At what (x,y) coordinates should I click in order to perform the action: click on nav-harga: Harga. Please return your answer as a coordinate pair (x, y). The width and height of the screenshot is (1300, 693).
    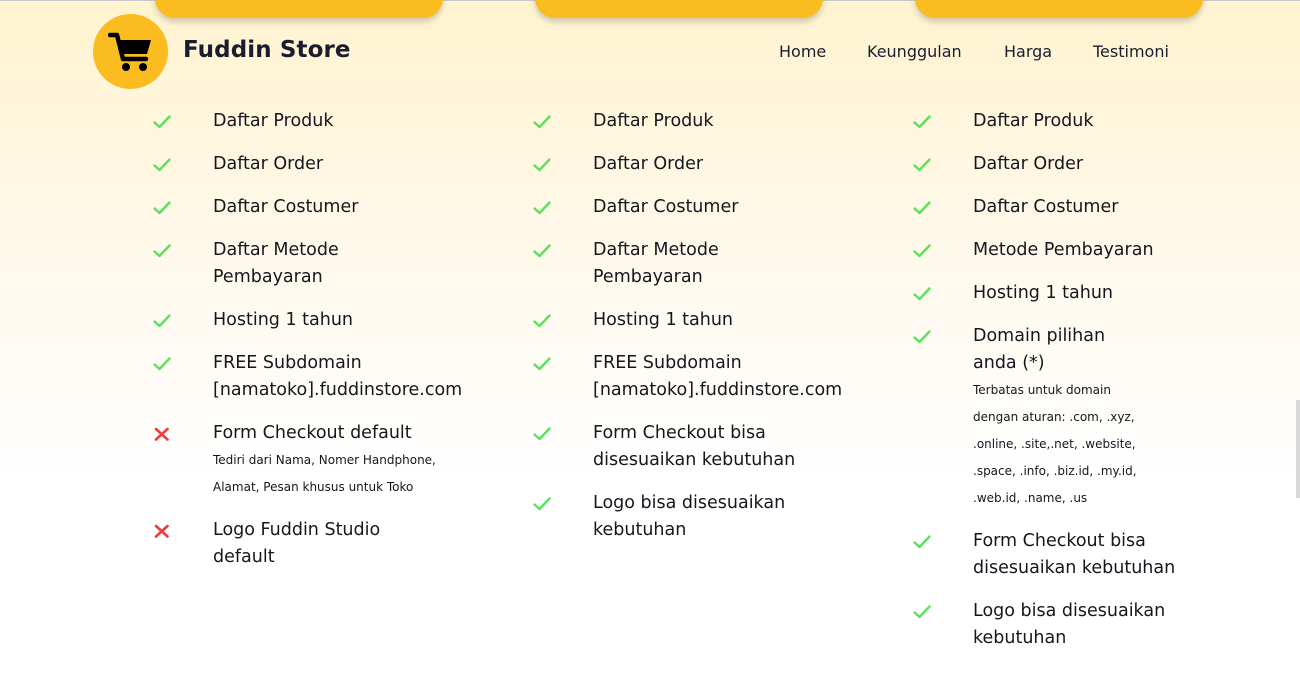
    Looking at the image, I should click on (1028, 51).